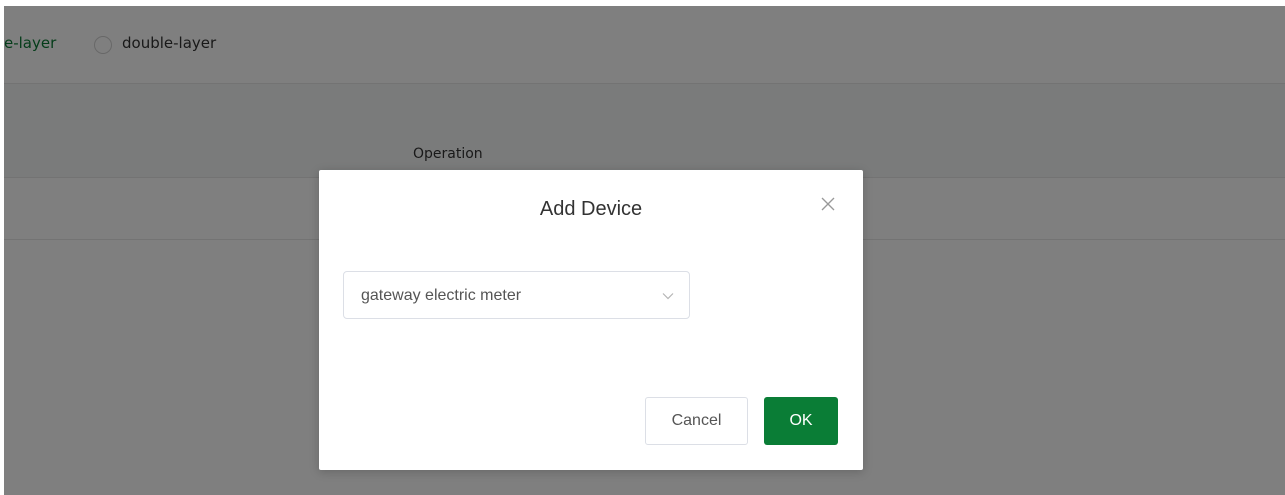 Image resolution: width=1285 pixels, height=495 pixels. I want to click on ok-button: OK, so click(801, 421).